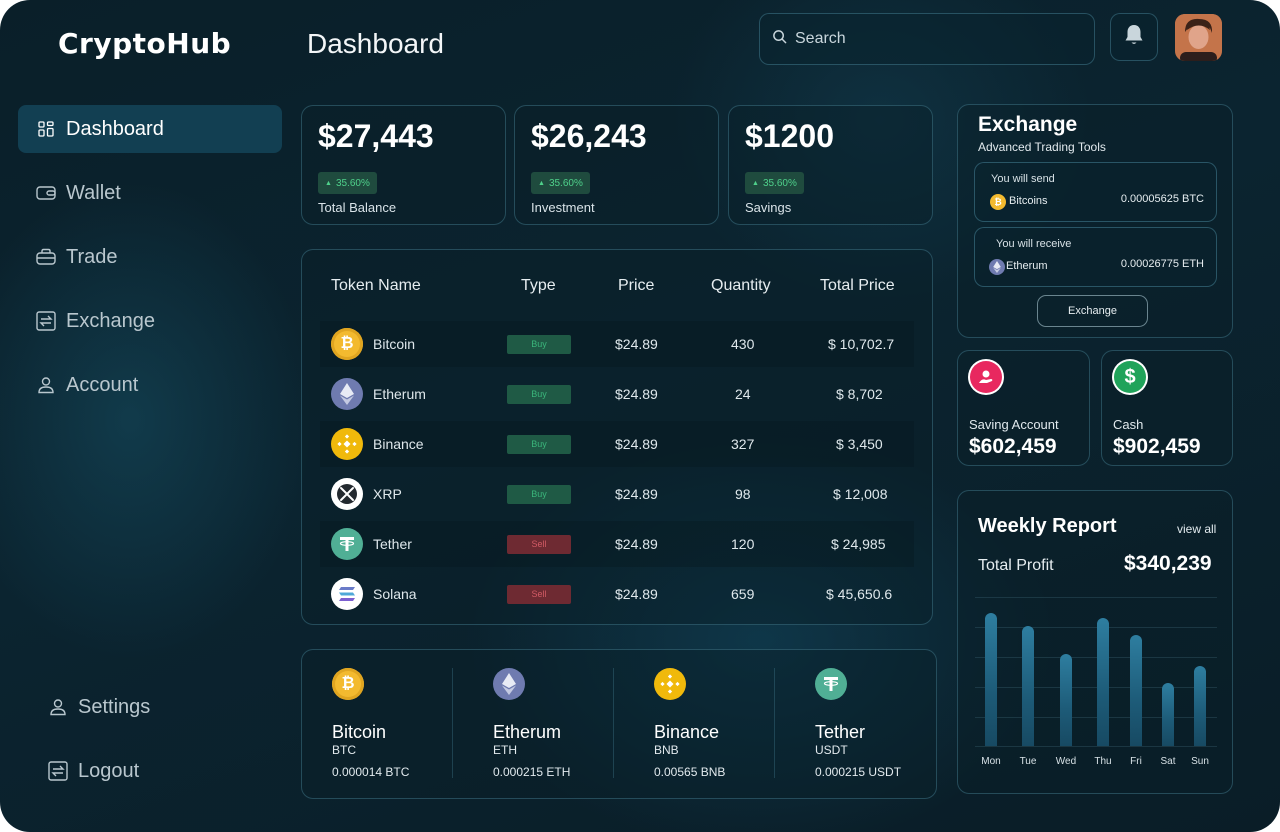  I want to click on token-name: Bitcoin, so click(394, 344).